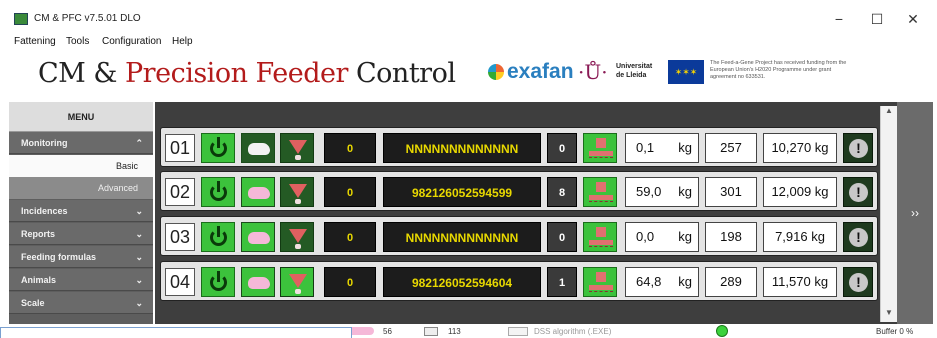 The height and width of the screenshot is (338, 937). What do you see at coordinates (889, 113) in the screenshot?
I see `scroll-up-icon: ▲` at bounding box center [889, 113].